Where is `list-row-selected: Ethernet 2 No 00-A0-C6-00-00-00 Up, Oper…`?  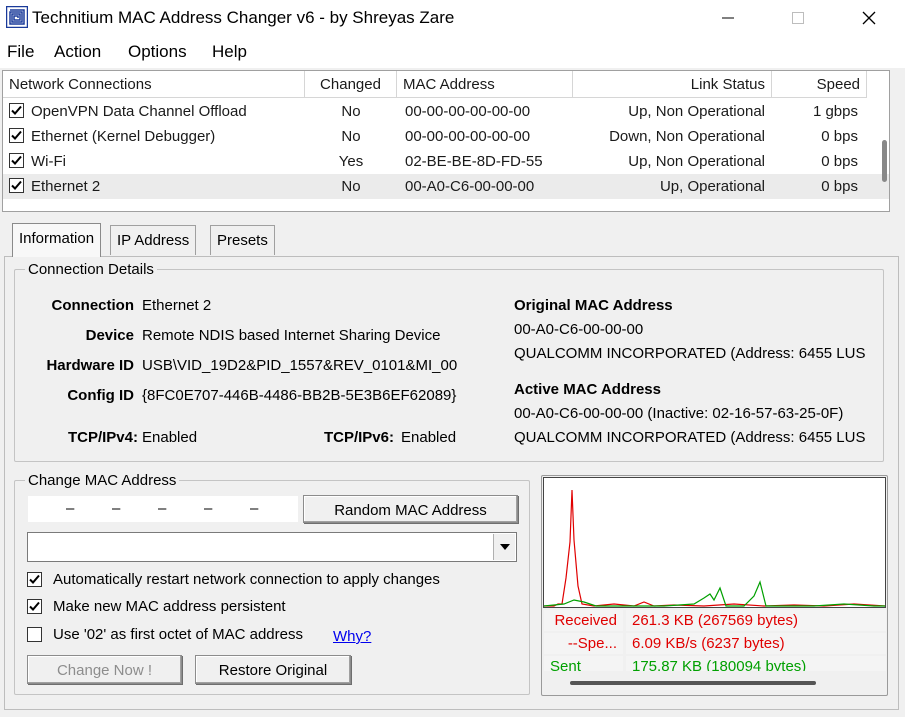
list-row-selected: Ethernet 2 No 00-A0-C6-00-00-00 Up, Oper… is located at coordinates (446, 186).